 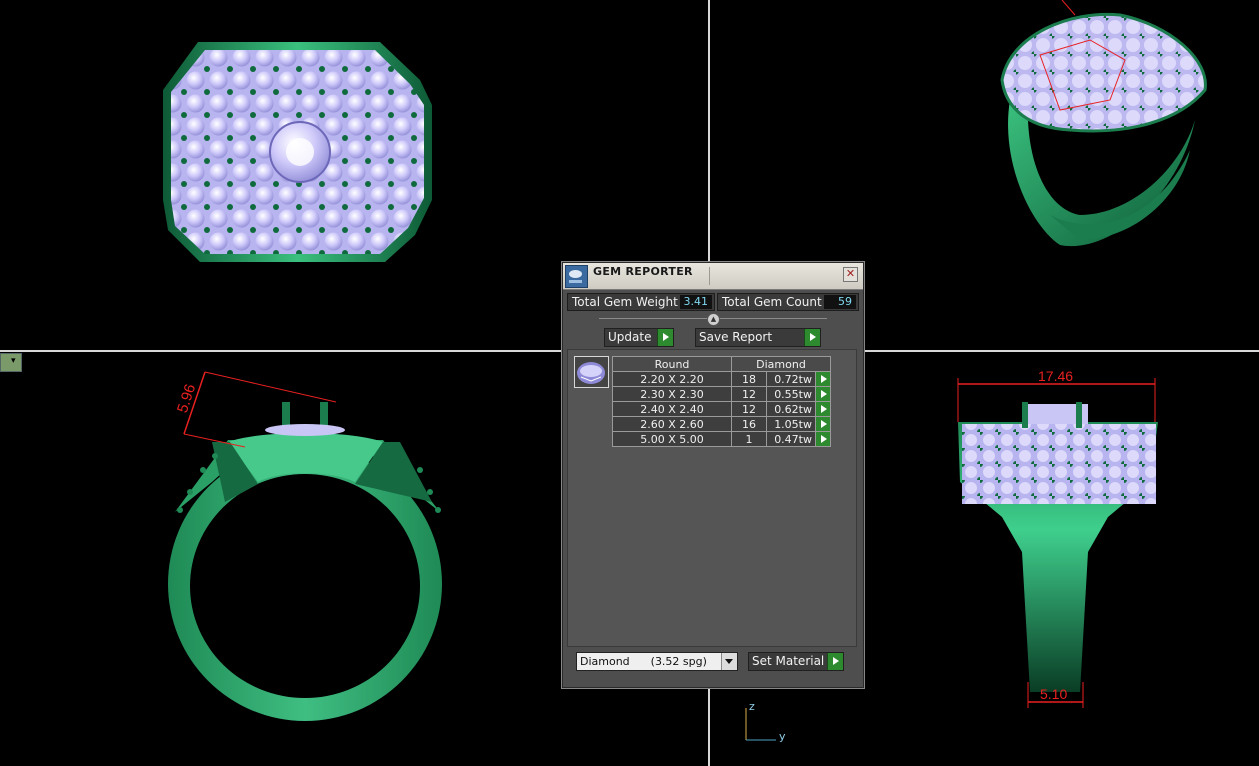 What do you see at coordinates (752, 706) in the screenshot?
I see `axis-z-label: z` at bounding box center [752, 706].